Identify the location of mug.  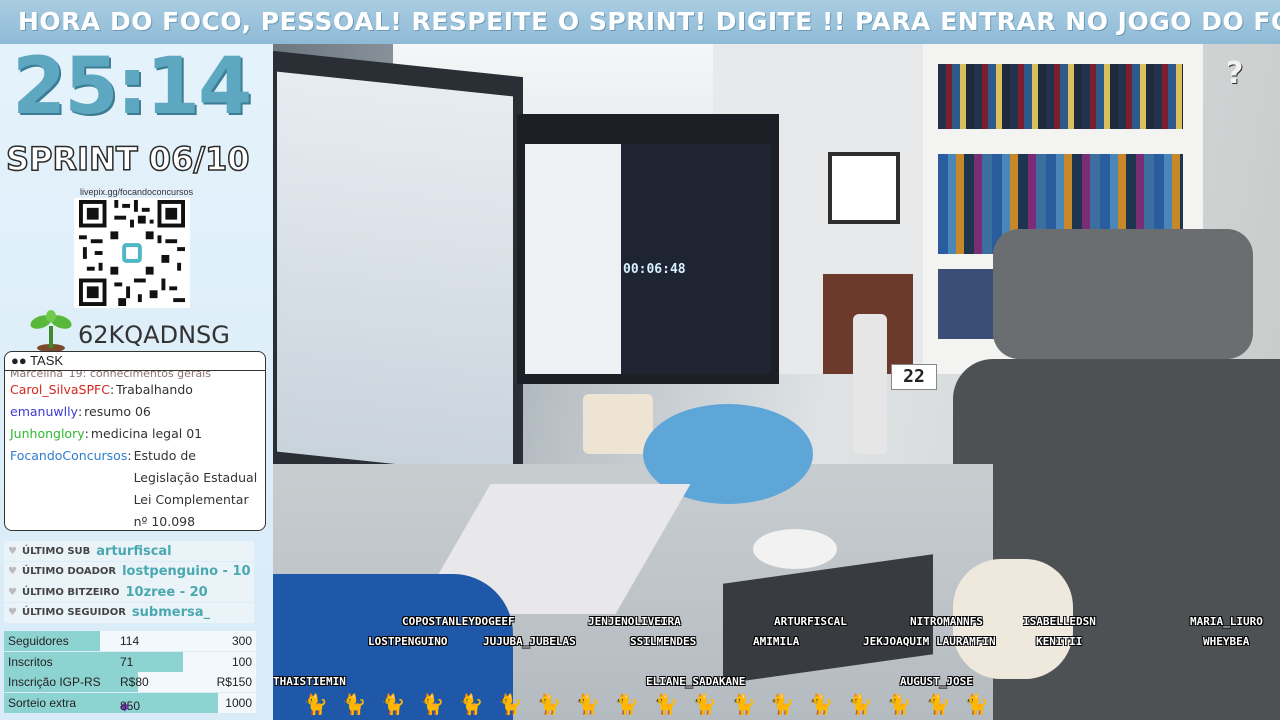
(618, 424).